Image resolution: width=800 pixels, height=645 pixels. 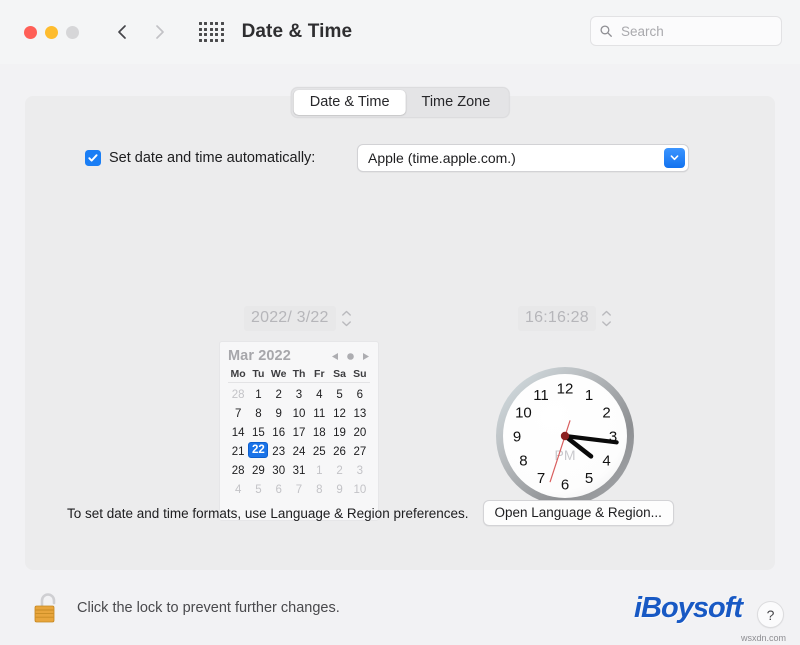 What do you see at coordinates (319, 451) in the screenshot?
I see `calendar-day: 25` at bounding box center [319, 451].